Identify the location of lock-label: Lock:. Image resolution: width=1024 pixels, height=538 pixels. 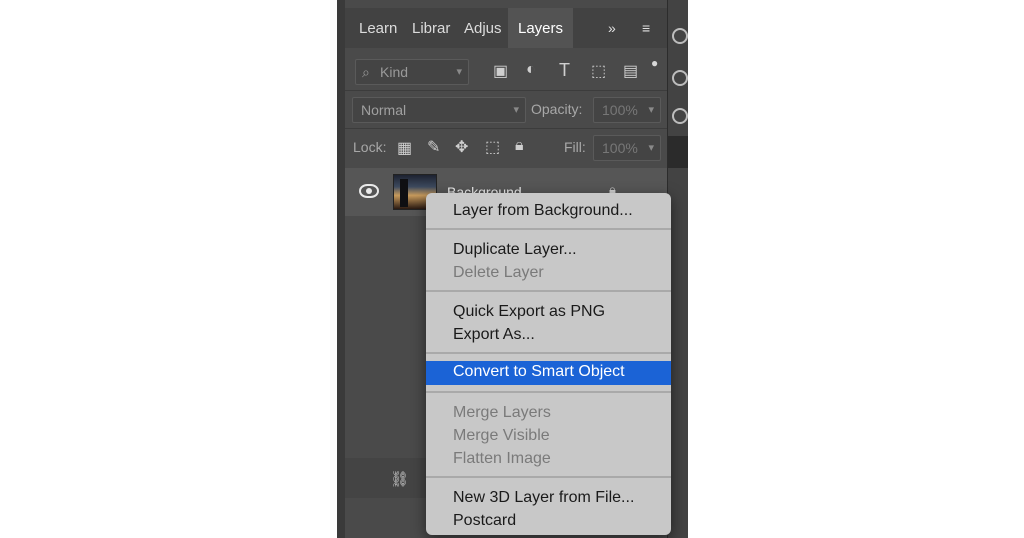
(370, 147).